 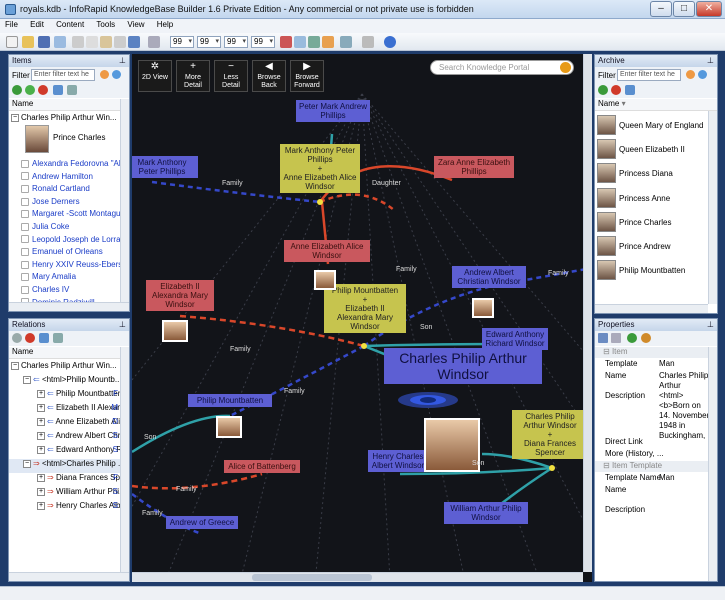 What do you see at coordinates (69, 438) in the screenshot?
I see `relation-item: + ⇐ Andrew Albert Chr... S` at bounding box center [69, 438].